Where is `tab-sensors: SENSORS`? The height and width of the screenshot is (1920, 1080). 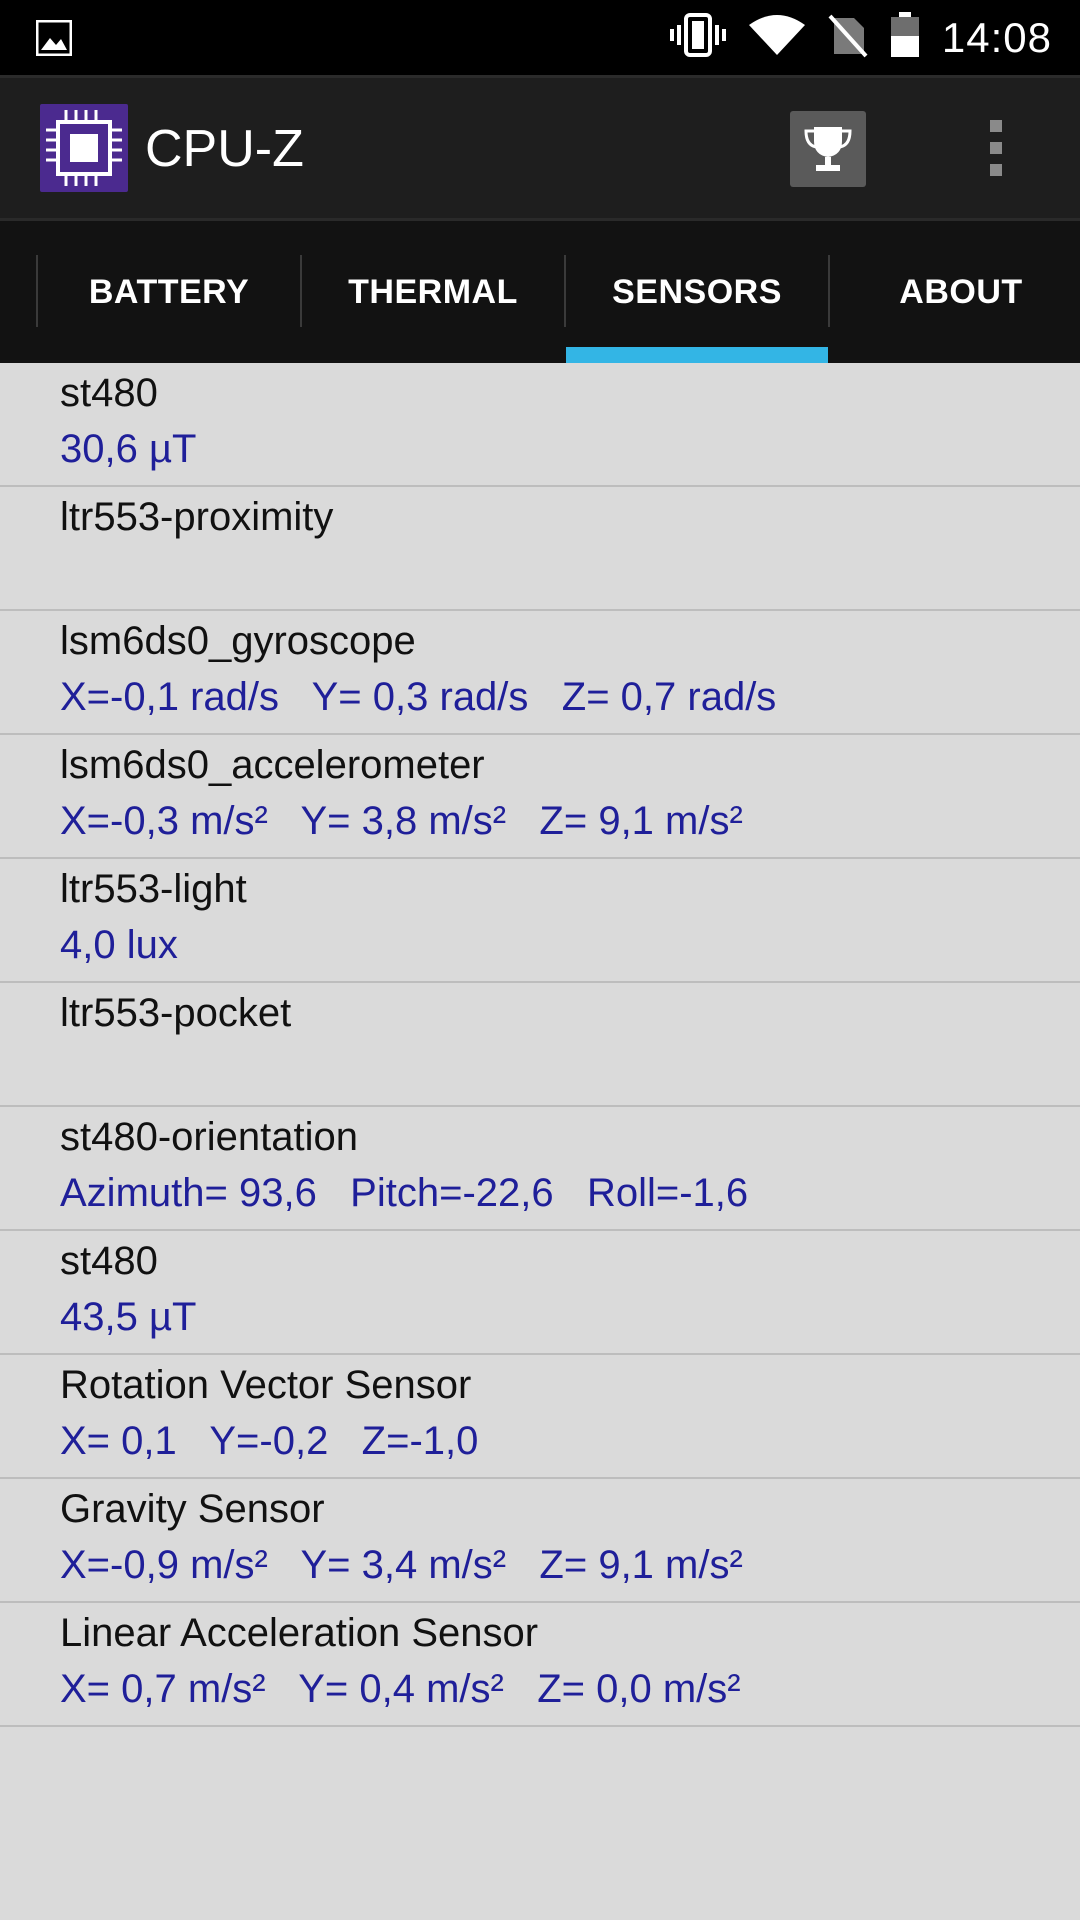 tab-sensors: SENSORS is located at coordinates (697, 292).